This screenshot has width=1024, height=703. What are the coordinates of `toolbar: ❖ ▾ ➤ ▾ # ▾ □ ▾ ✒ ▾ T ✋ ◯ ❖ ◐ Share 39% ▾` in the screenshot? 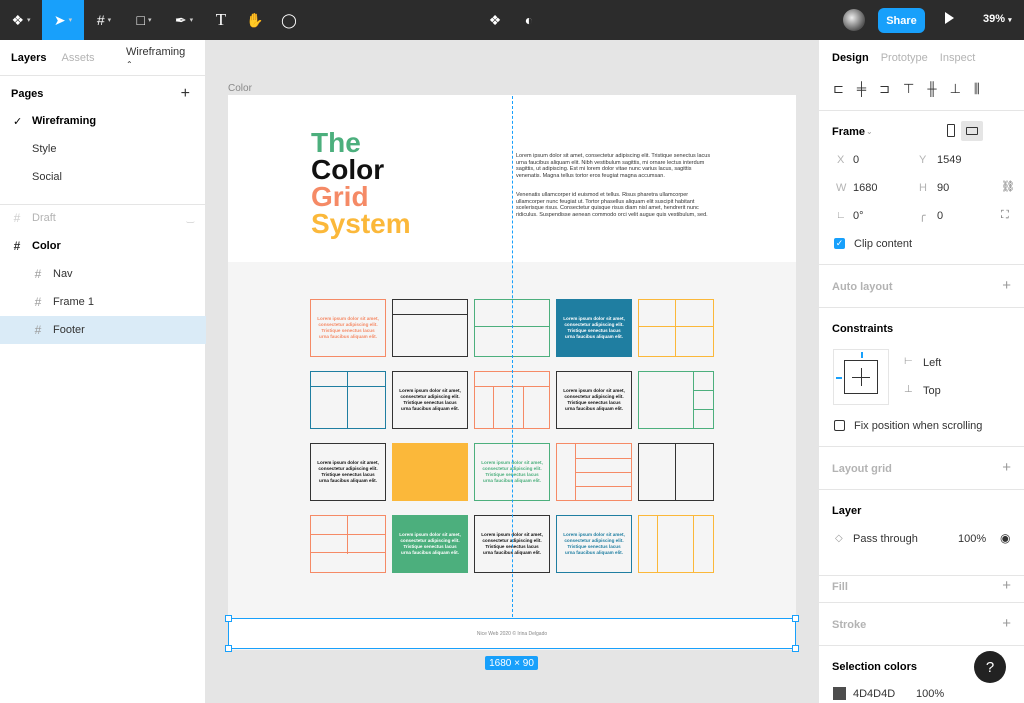 It's located at (512, 20).